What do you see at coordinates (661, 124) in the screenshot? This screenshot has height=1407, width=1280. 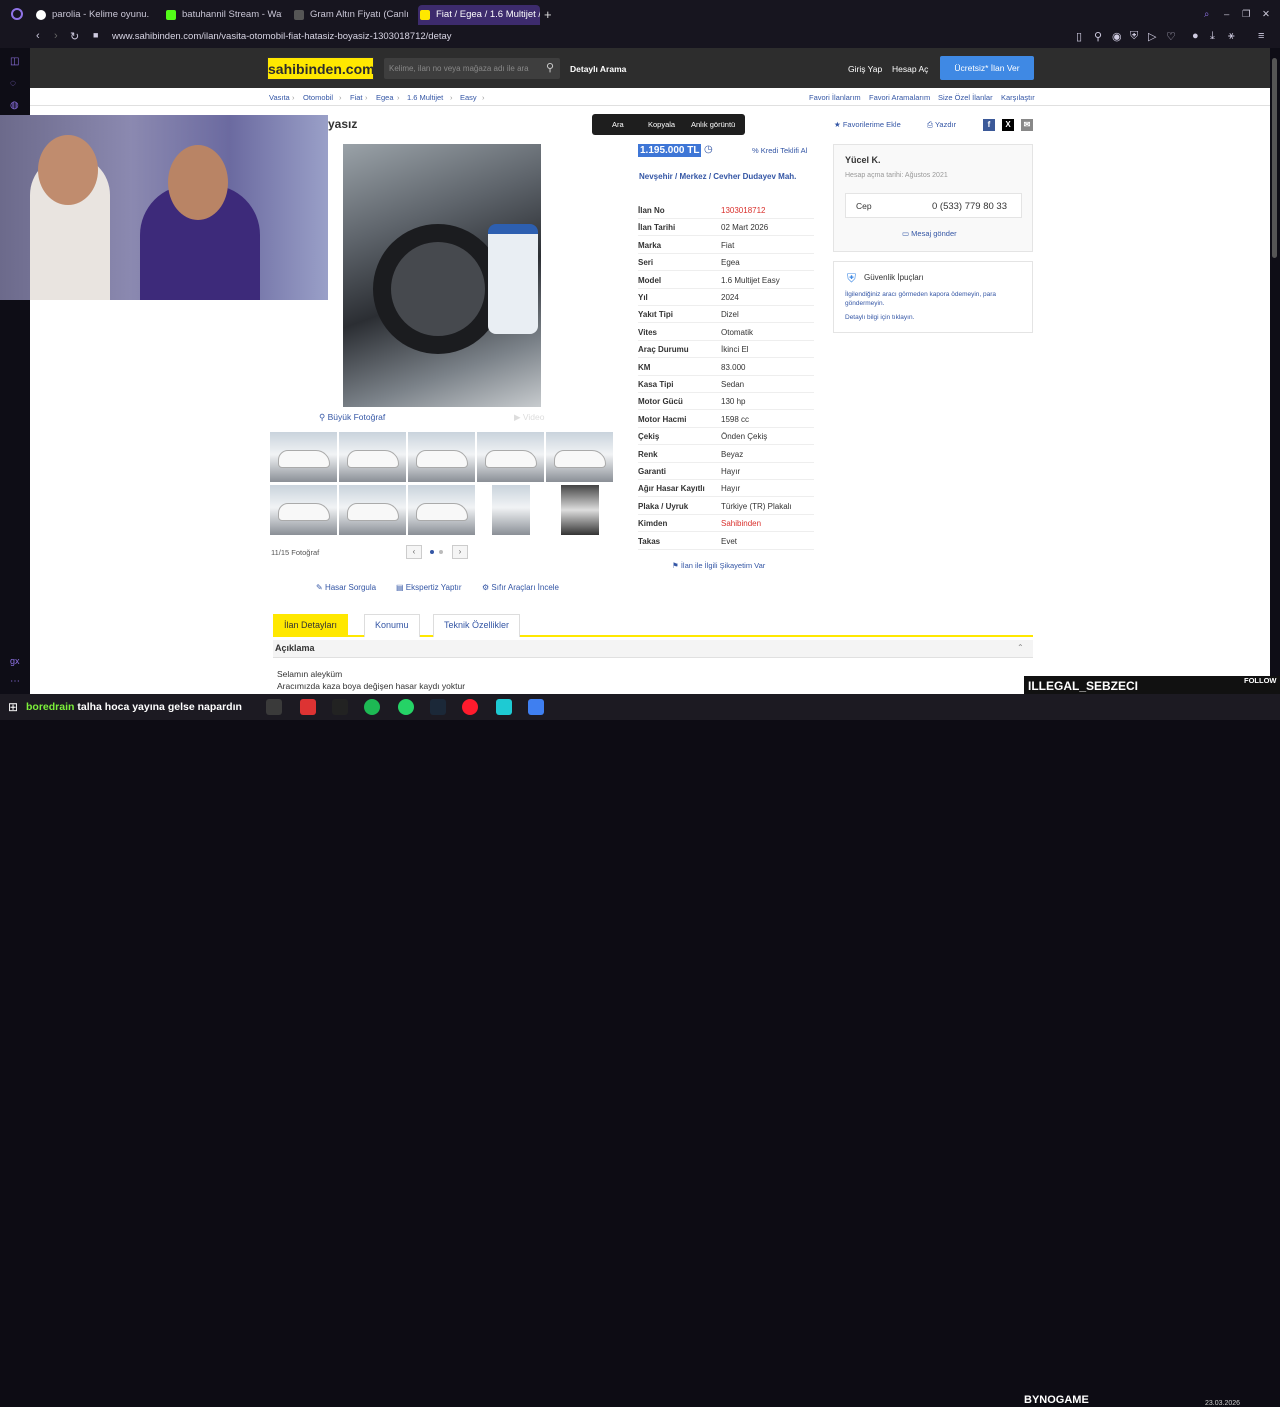 I see `menu-copy: Kopyala` at bounding box center [661, 124].